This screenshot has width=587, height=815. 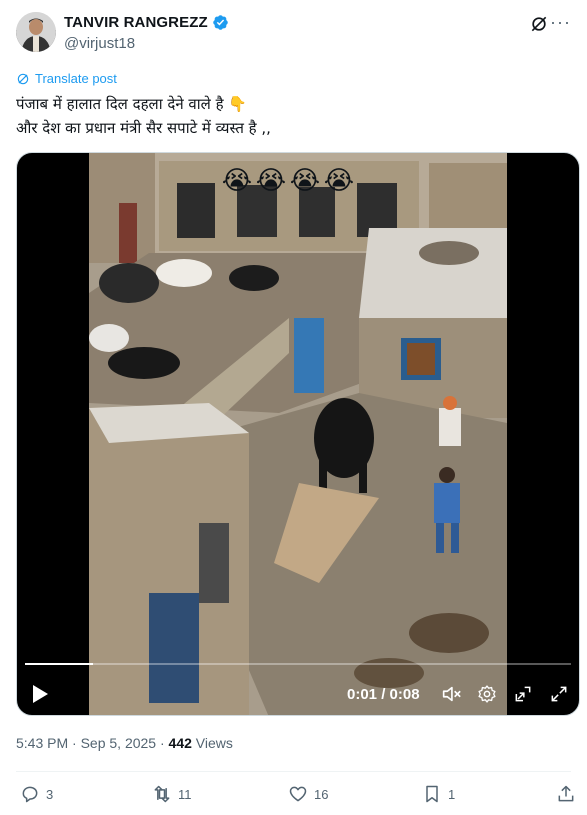 I want to click on video-time: 0:01 / 0:08, so click(x=383, y=694).